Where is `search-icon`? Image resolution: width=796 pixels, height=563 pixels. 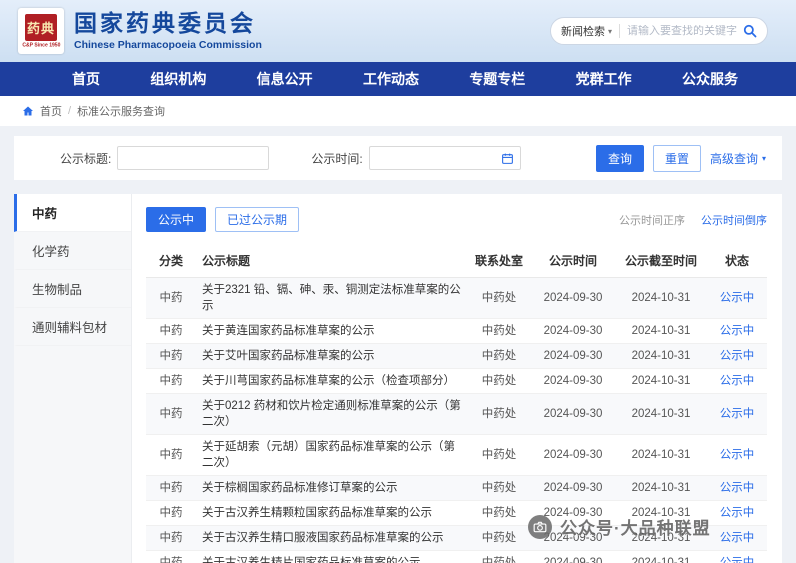 search-icon is located at coordinates (750, 31).